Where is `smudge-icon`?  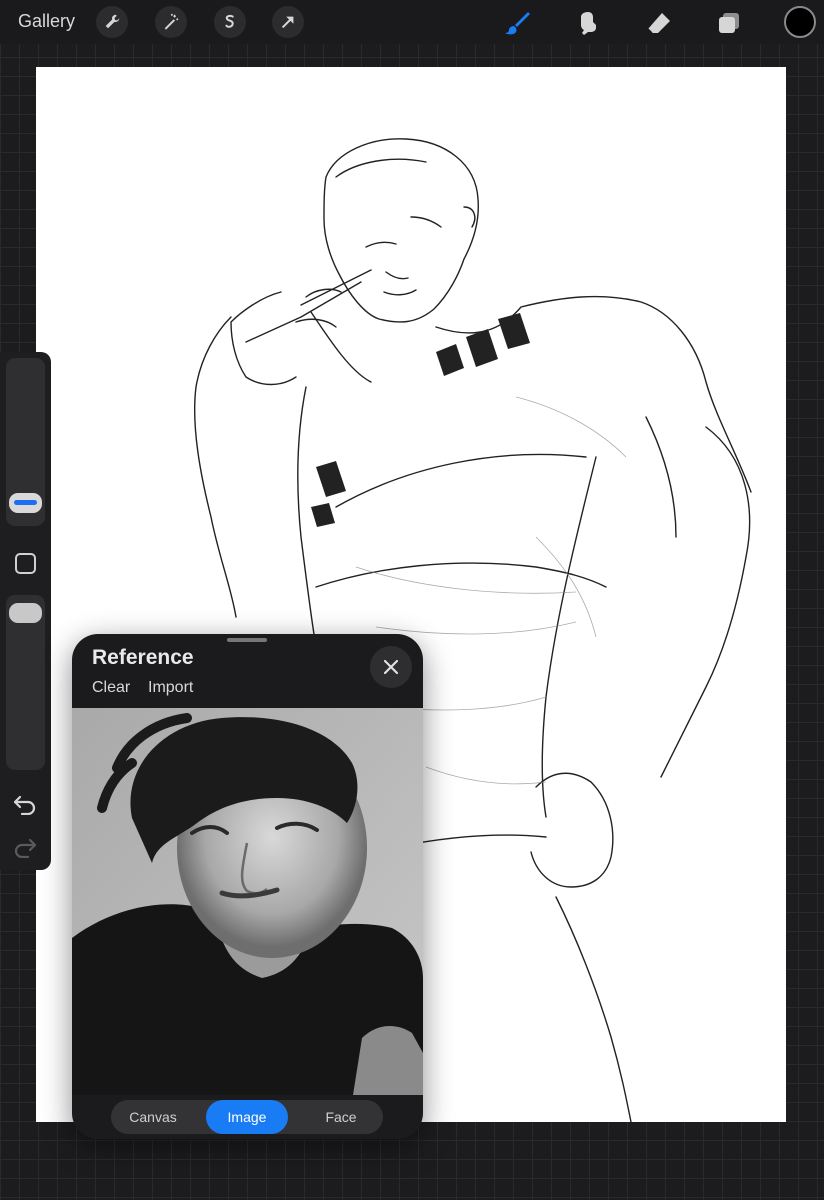 smudge-icon is located at coordinates (588, 23).